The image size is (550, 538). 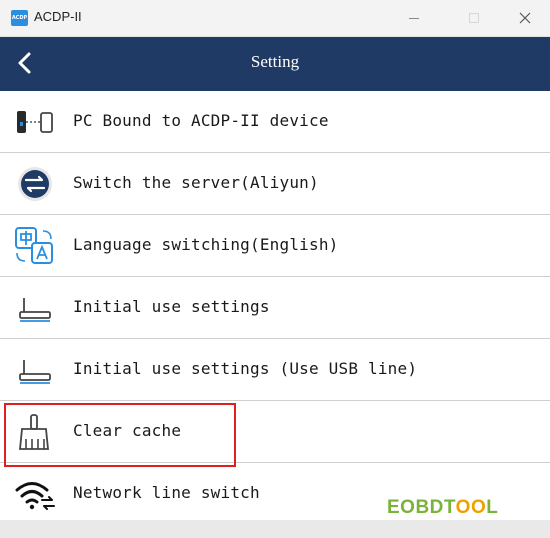 I want to click on minimize-icon, so click(x=414, y=18).